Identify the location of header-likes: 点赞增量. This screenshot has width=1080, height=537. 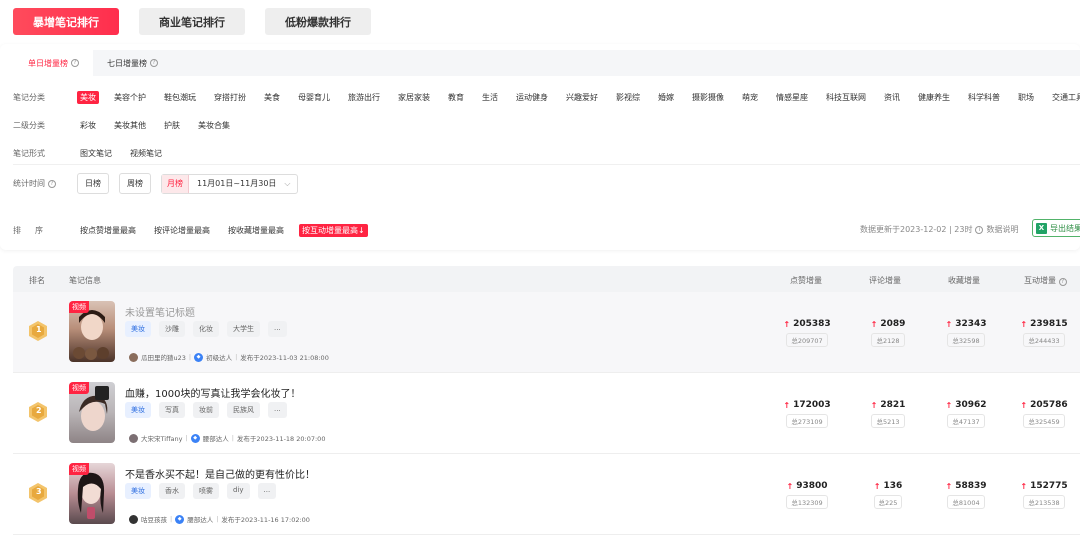
(806, 280).